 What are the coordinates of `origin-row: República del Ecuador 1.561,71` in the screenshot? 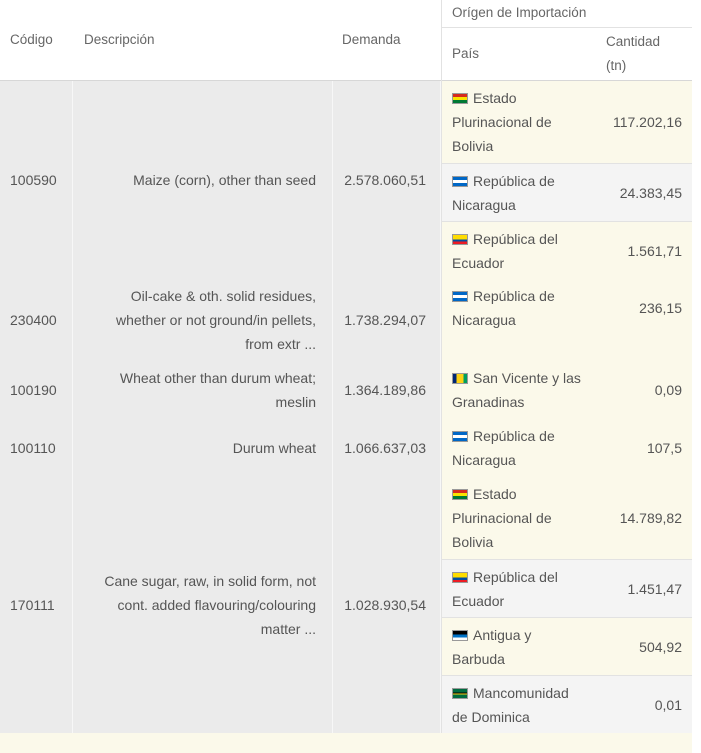 It's located at (566, 250).